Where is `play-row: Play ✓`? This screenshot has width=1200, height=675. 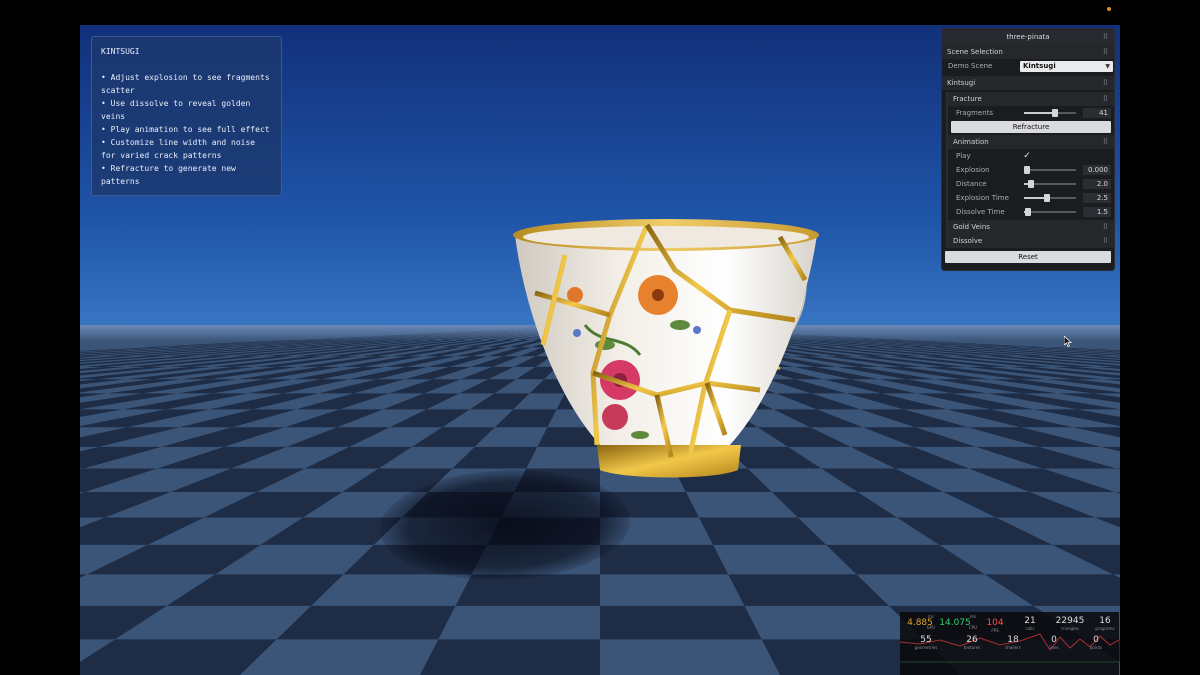 play-row: Play ✓ is located at coordinates (1031, 156).